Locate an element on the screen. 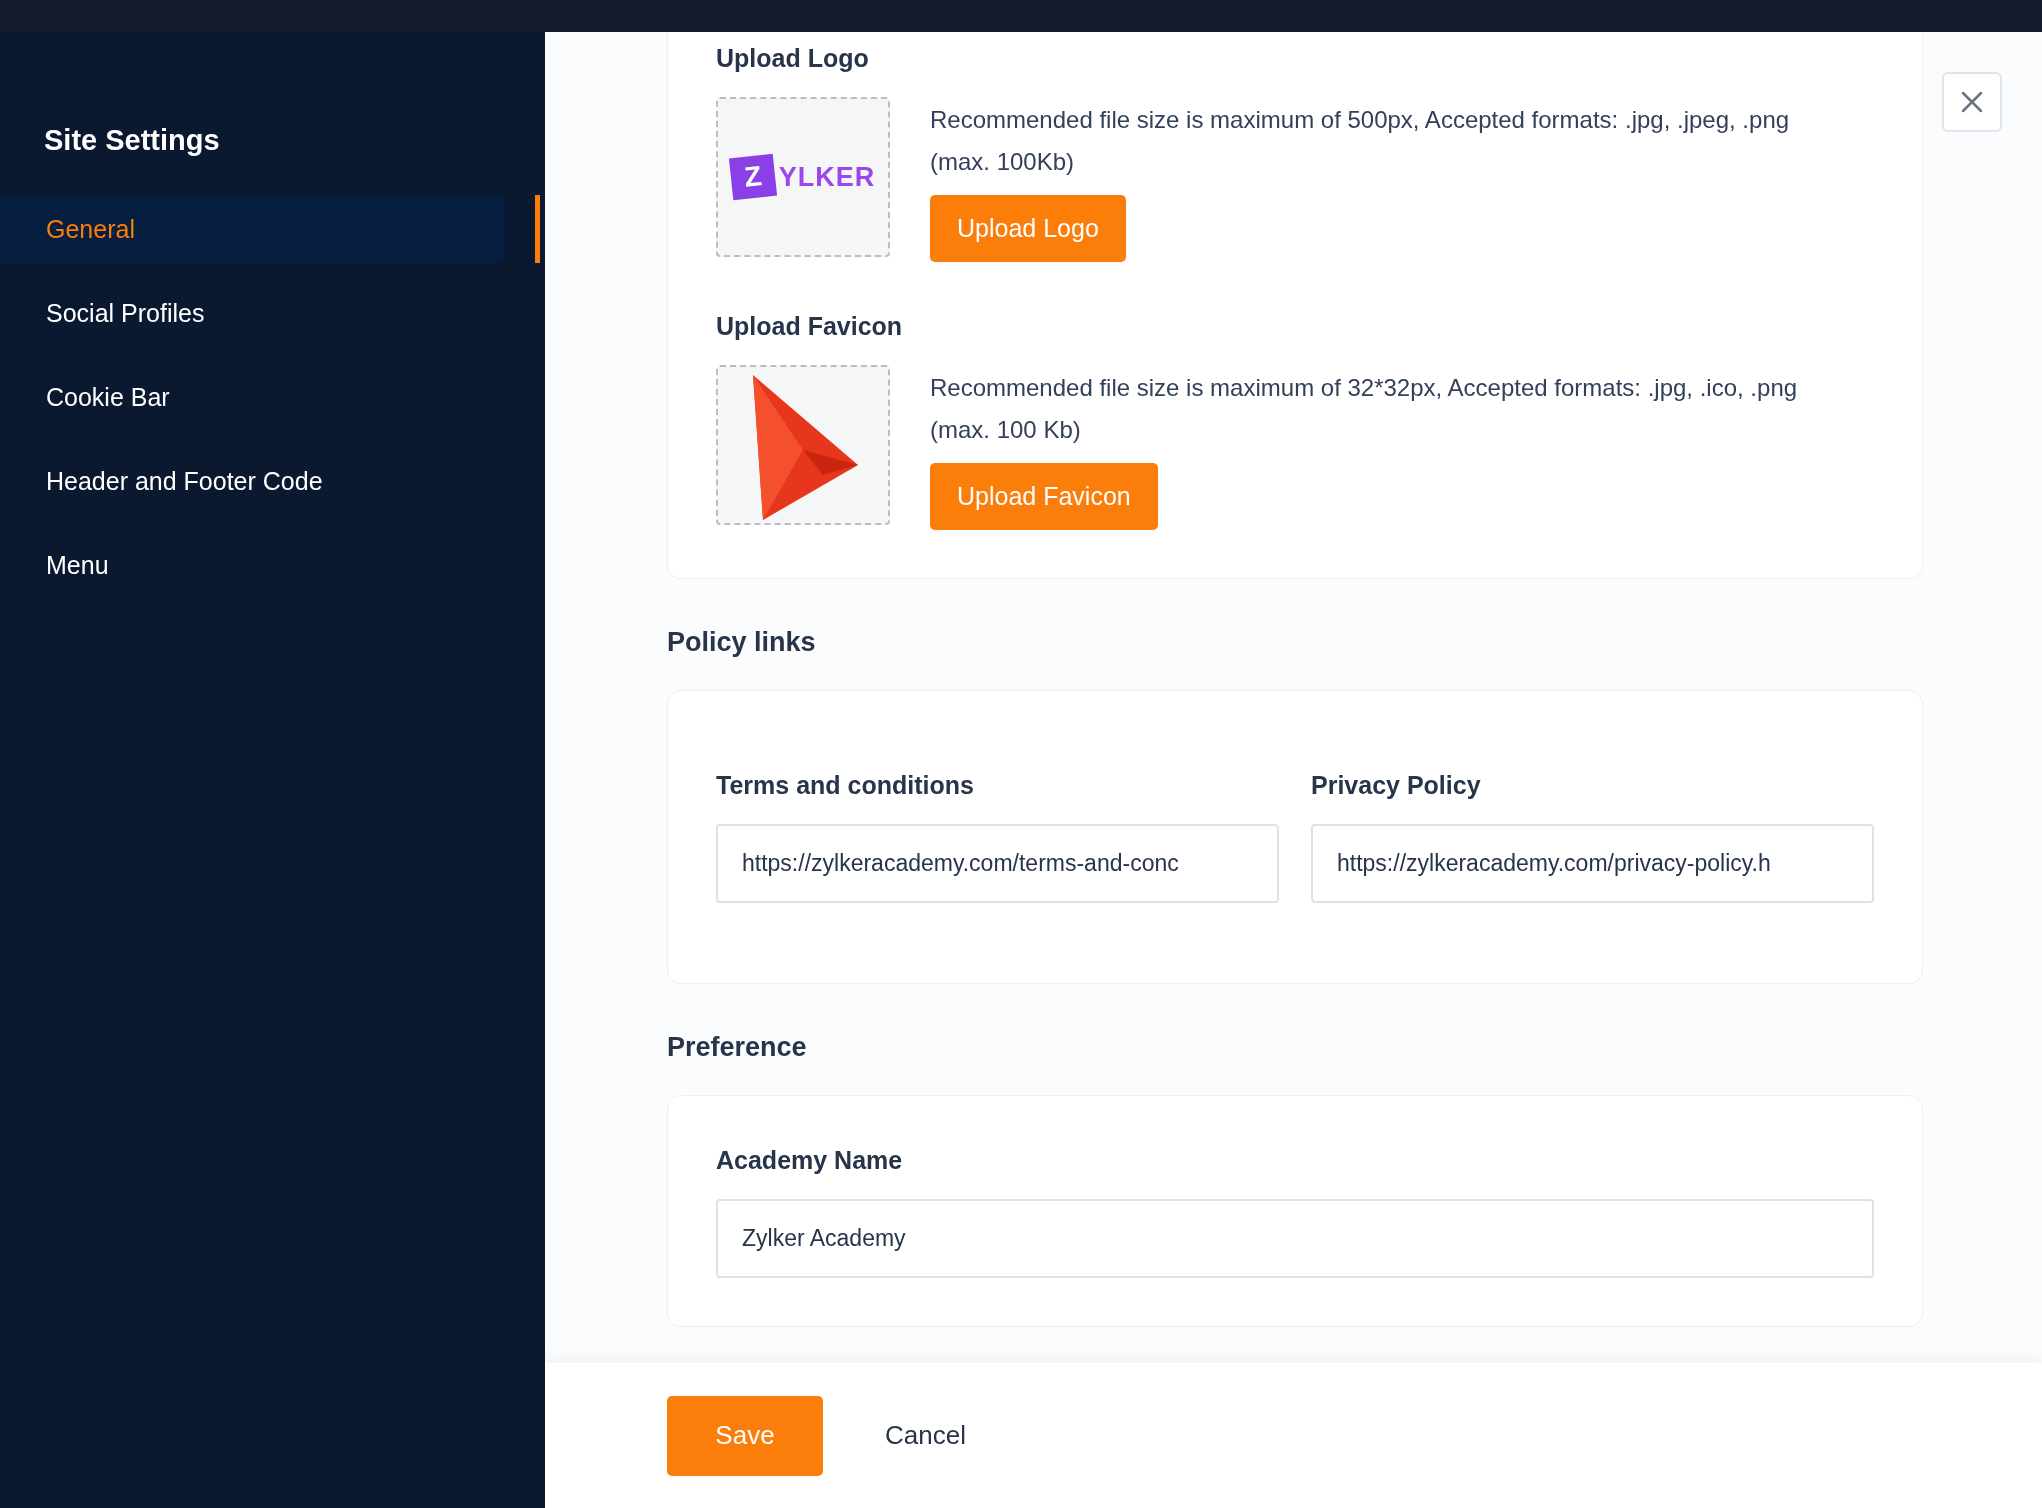 This screenshot has height=1508, width=2042. sidebar-item: Social Profiles is located at coordinates (252, 313).